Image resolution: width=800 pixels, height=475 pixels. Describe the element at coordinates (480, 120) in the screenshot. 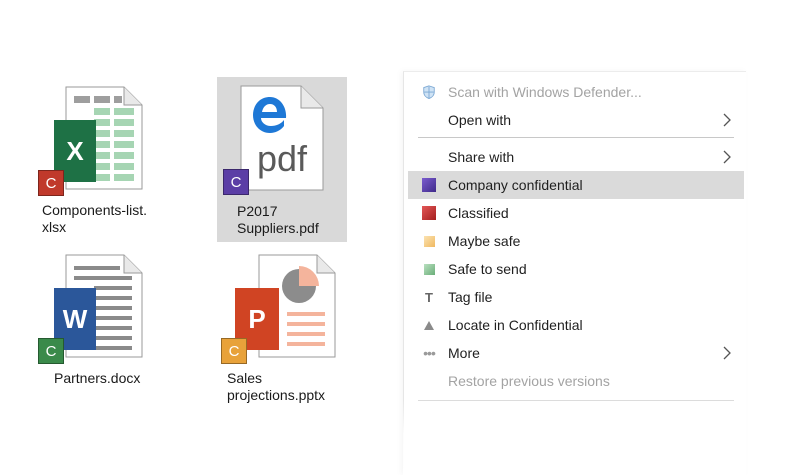

I see `menu-label: Open with` at that location.